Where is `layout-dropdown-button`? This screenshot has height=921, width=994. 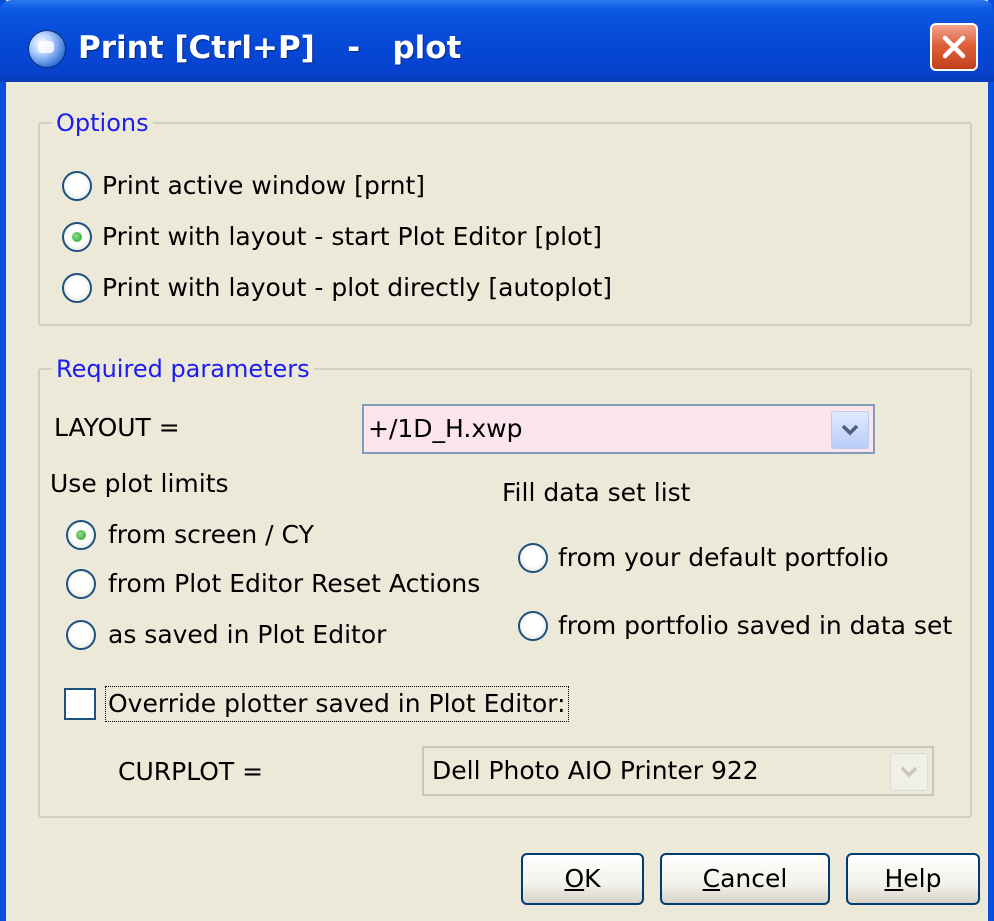 layout-dropdown-button is located at coordinates (850, 430).